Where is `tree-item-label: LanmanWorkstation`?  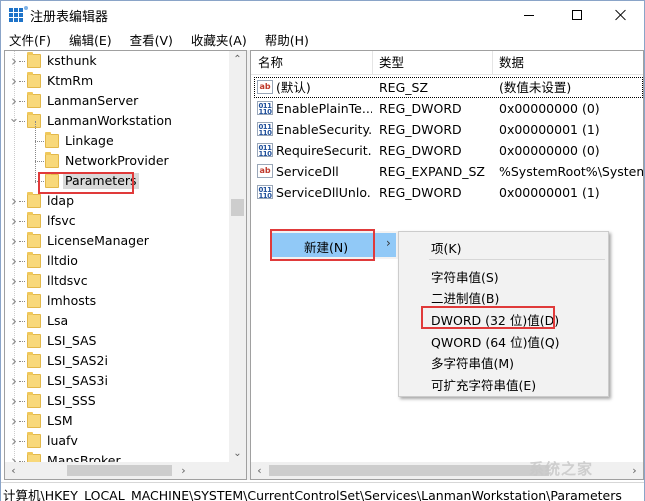
tree-item-label: LanmanWorkstation is located at coordinates (109, 120).